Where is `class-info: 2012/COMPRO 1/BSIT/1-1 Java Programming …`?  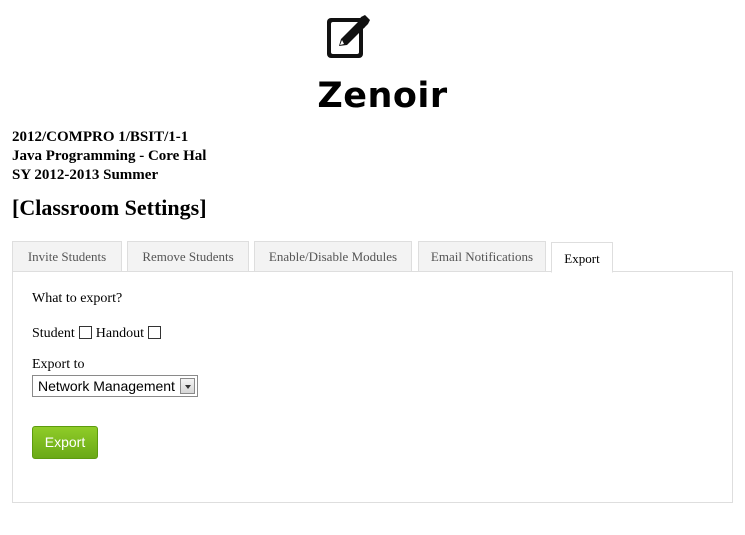
class-info: 2012/COMPRO 1/BSIT/1-1 Java Programming … is located at coordinates (109, 156).